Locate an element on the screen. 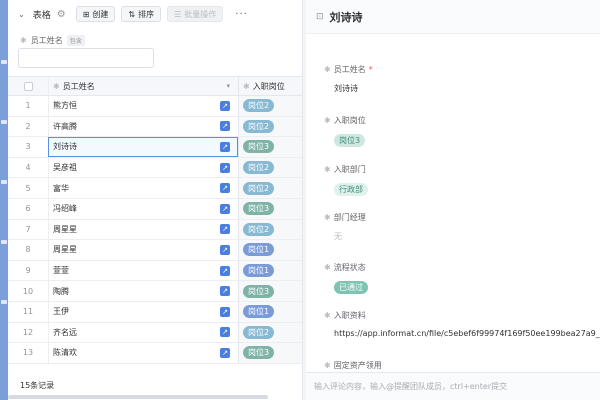 This screenshot has width=600, height=400. name-cell: 冯绍峰 ↗ is located at coordinates (143, 208).